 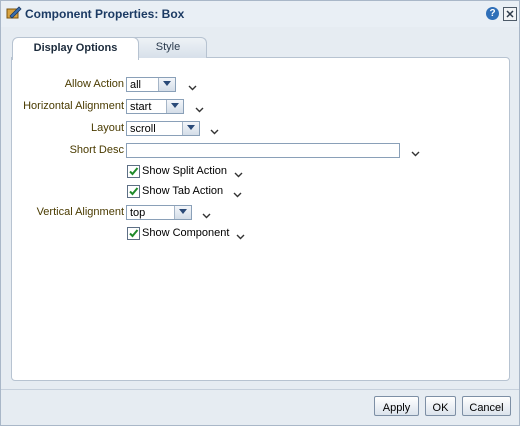 What do you see at coordinates (133, 171) in the screenshot?
I see `show-split-action-checkbox` at bounding box center [133, 171].